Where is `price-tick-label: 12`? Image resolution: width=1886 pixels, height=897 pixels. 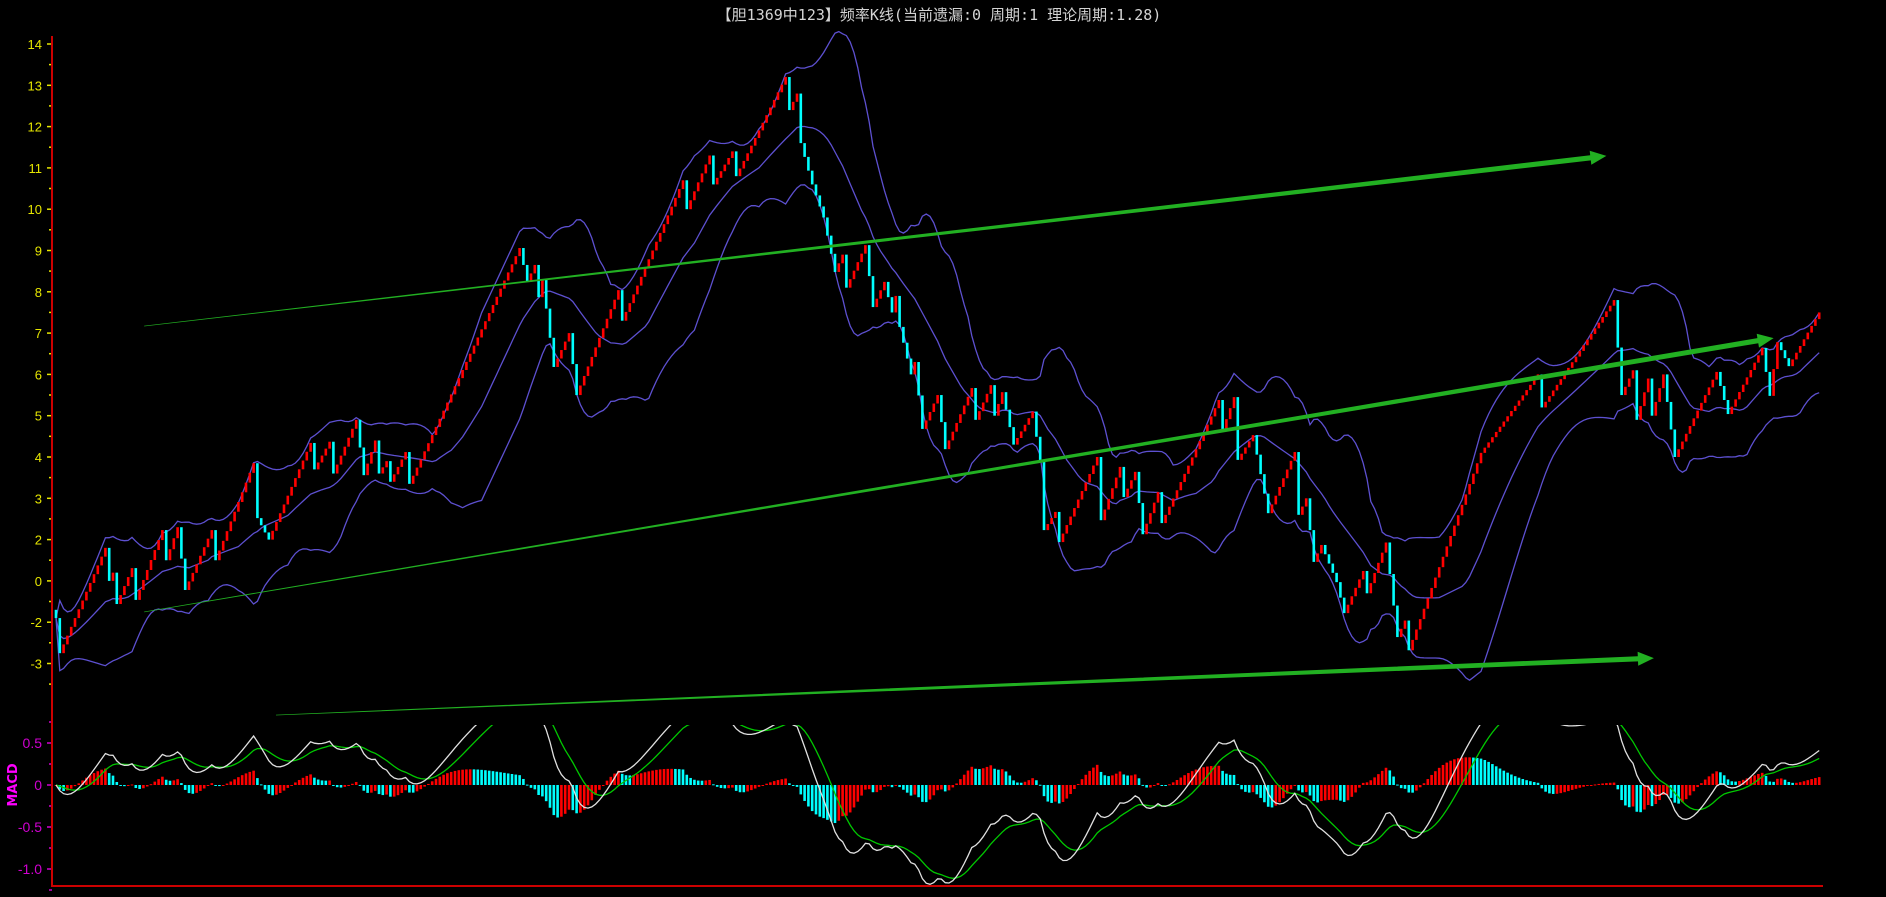 price-tick-label: 12 is located at coordinates (35, 127).